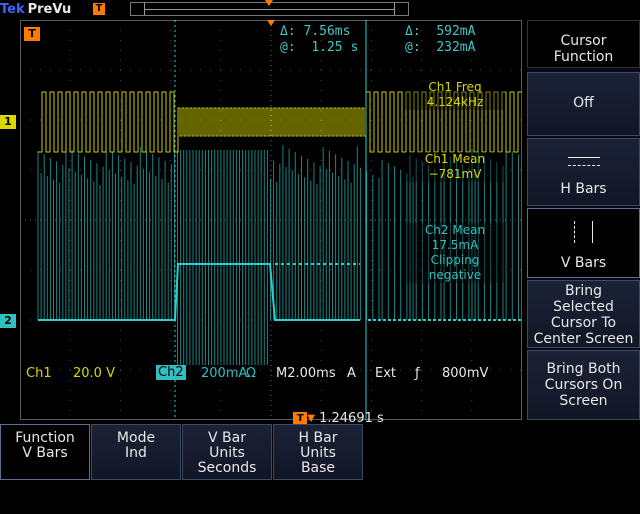 The image size is (640, 514). Describe the element at coordinates (455, 245) in the screenshot. I see `ch2-mean-value: 17.5mA` at that location.